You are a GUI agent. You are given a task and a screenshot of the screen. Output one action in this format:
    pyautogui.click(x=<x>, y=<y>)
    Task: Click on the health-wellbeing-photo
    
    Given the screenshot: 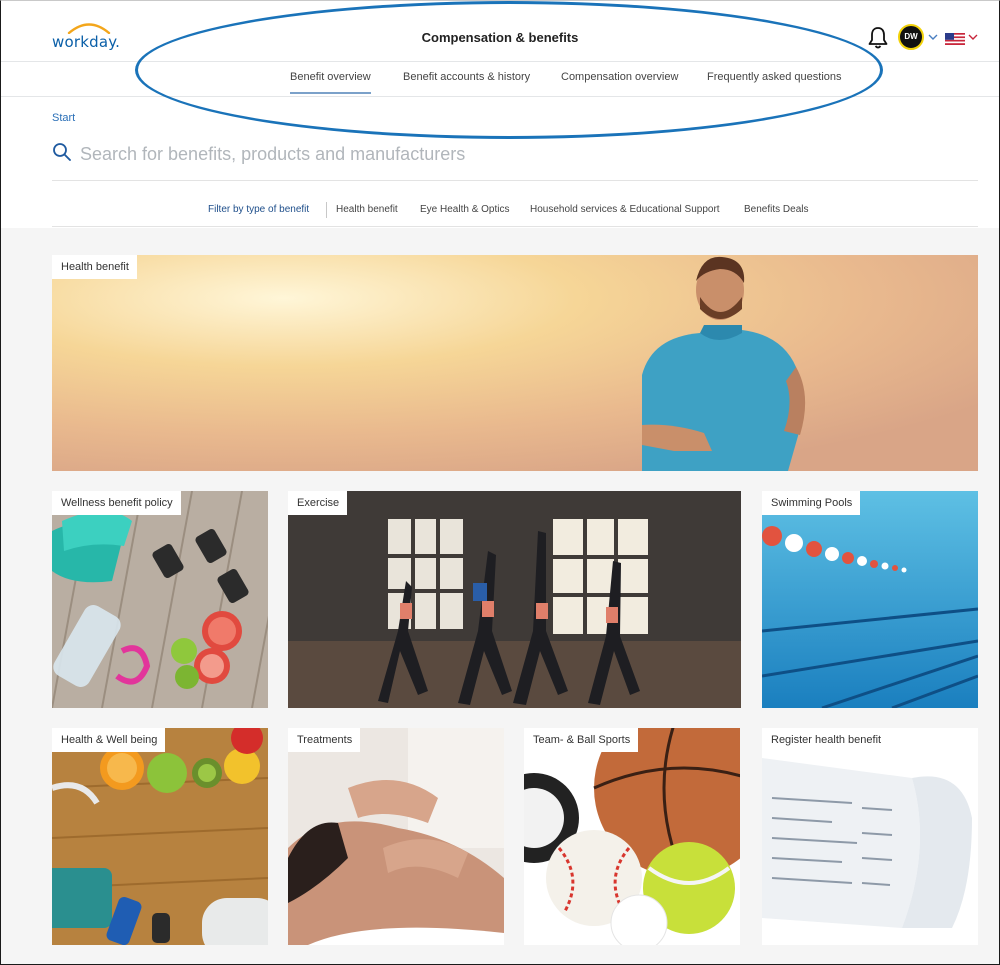 What is the action you would take?
    pyautogui.click(x=160, y=836)
    